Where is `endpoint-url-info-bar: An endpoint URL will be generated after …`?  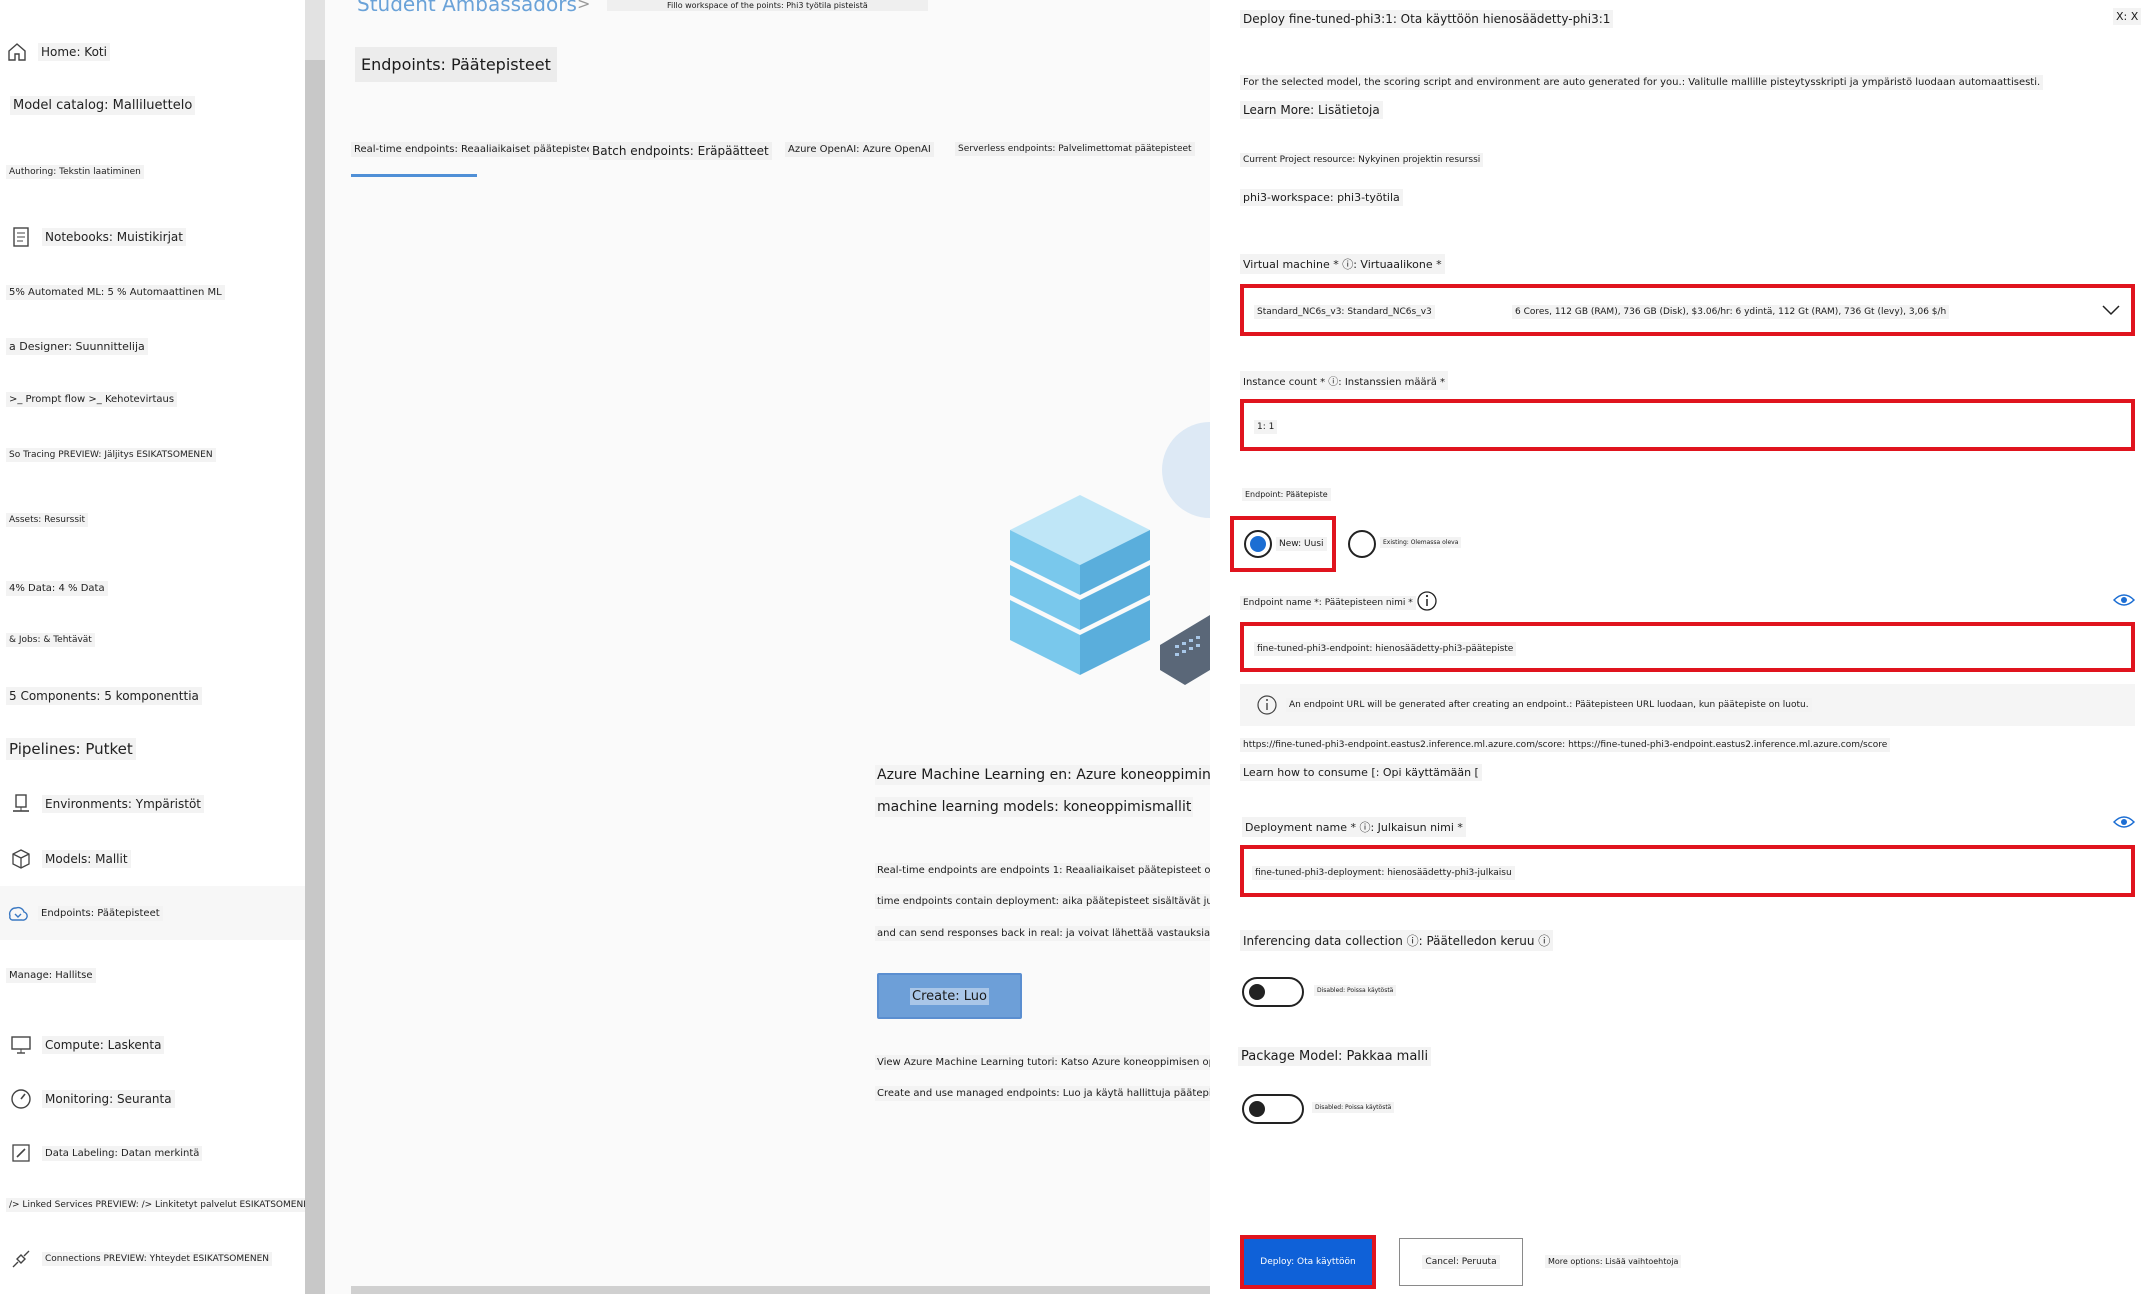
endpoint-url-info-bar: An endpoint URL will be generated after … is located at coordinates (1687, 705).